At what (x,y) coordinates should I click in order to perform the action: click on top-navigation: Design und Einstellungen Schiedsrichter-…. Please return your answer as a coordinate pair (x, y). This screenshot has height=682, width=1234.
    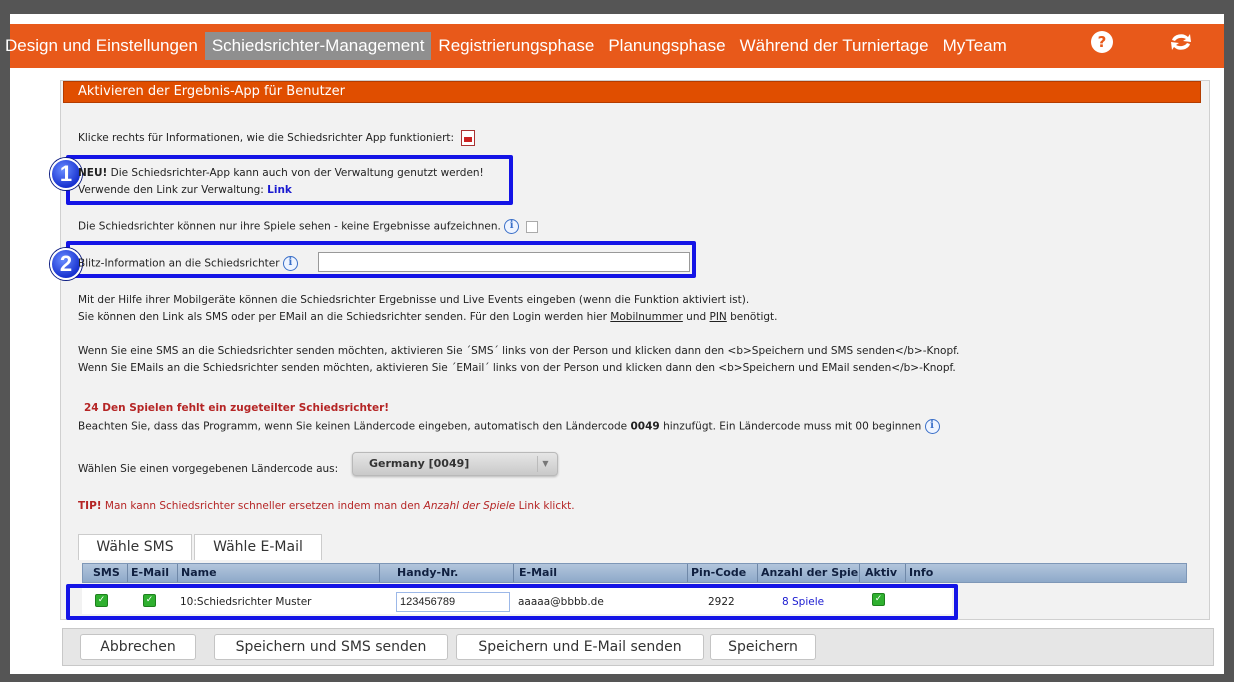
    Looking at the image, I should click on (614, 46).